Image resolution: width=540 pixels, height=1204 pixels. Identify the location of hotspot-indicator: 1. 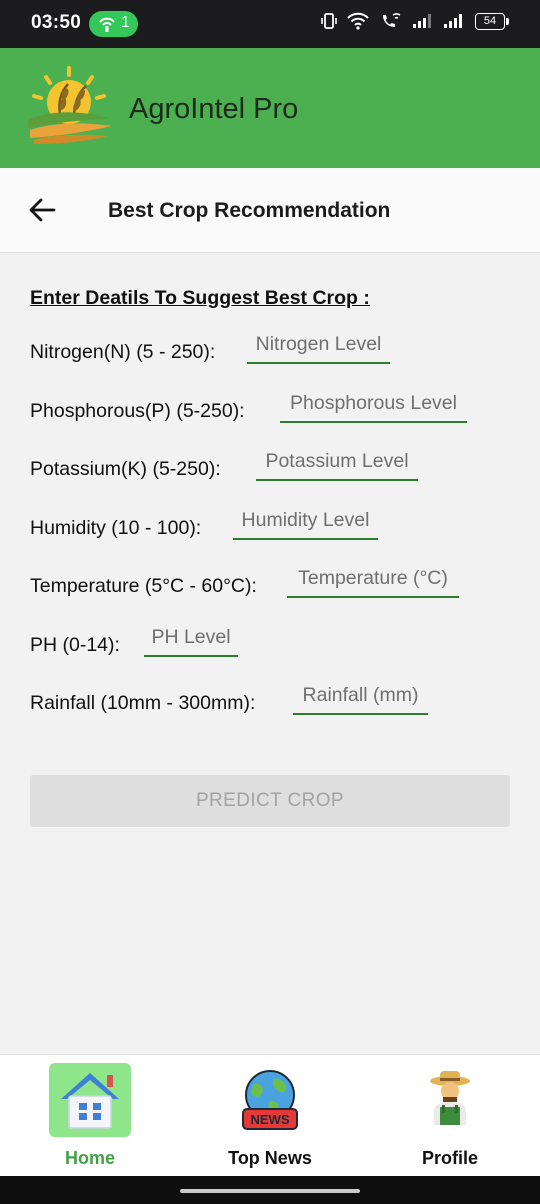
(113, 24).